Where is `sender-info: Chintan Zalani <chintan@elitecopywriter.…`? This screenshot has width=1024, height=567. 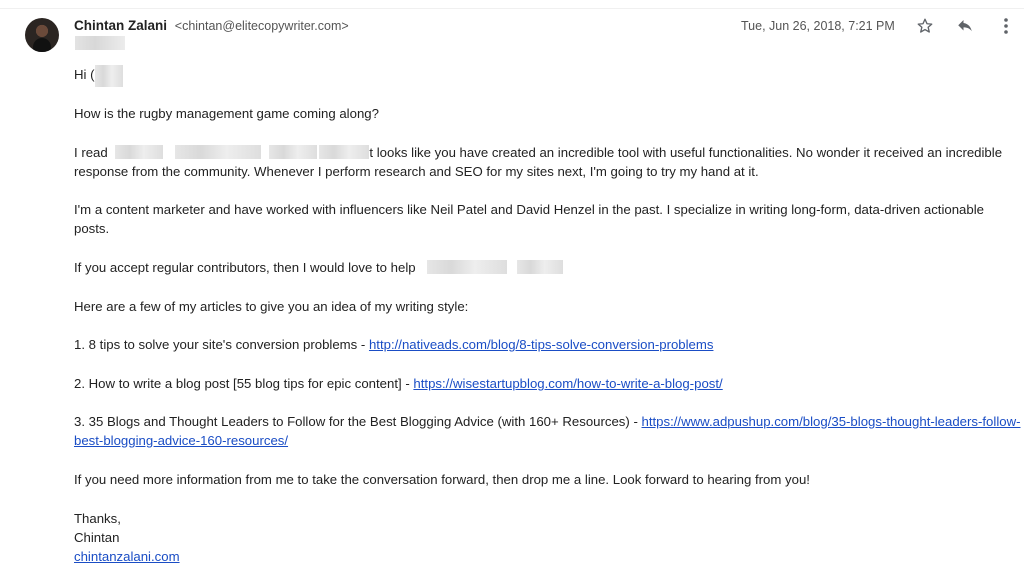 sender-info: Chintan Zalani <chintan@elitecopywriter.… is located at coordinates (211, 25).